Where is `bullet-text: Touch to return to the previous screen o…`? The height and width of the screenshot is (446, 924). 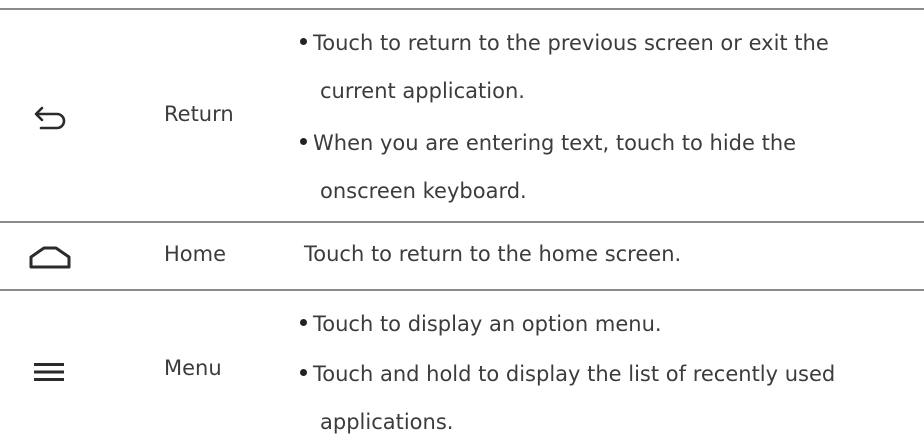
bullet-text: Touch to return to the previous screen o… is located at coordinates (571, 43).